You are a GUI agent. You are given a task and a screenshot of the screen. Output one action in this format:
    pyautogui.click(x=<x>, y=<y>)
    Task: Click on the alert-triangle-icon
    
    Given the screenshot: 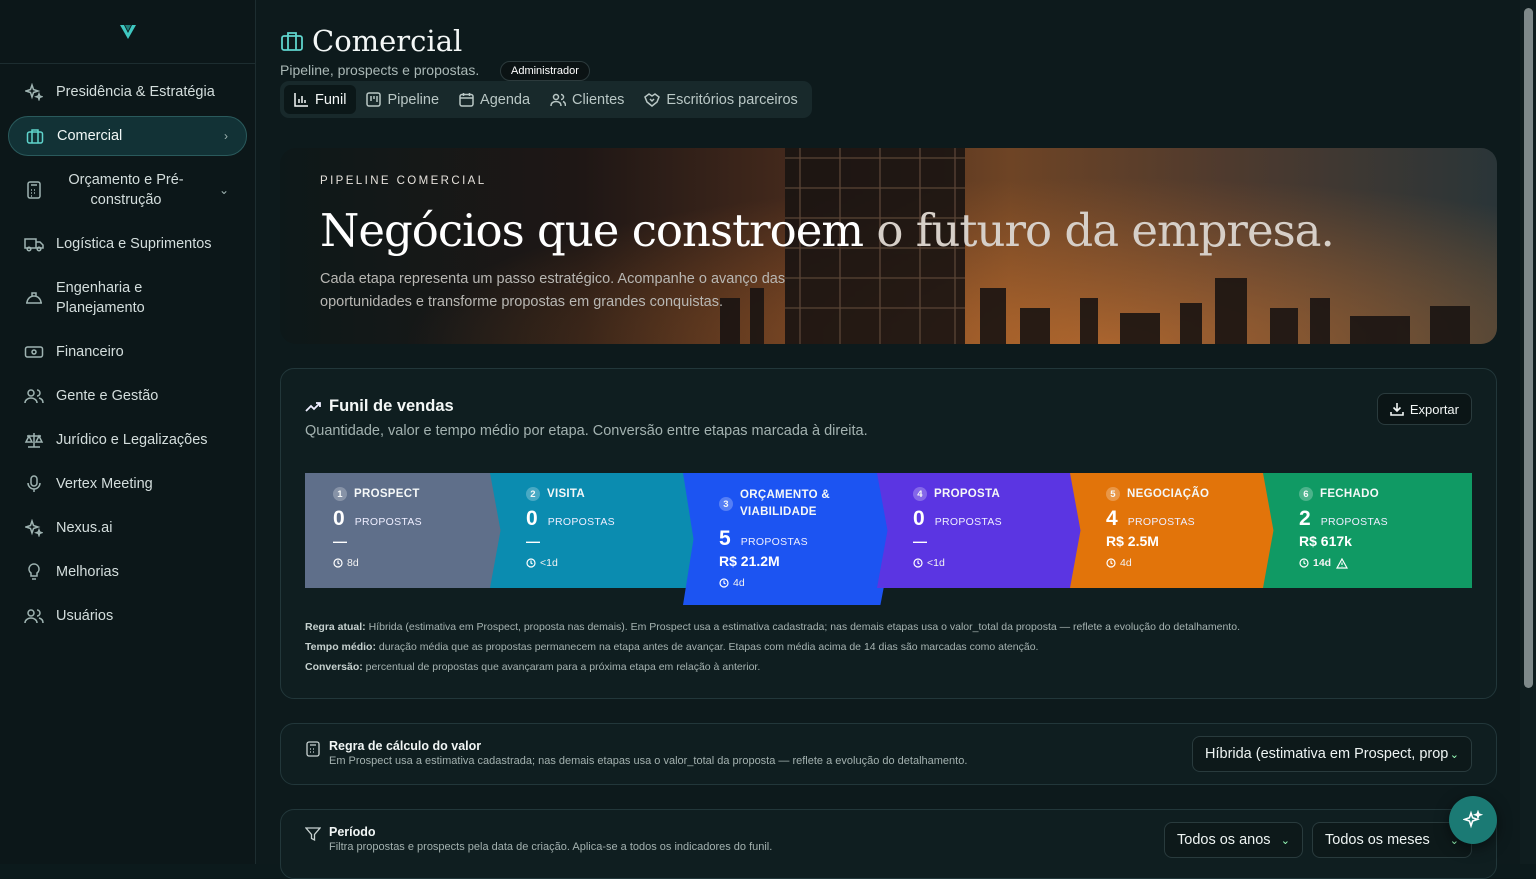 What is the action you would take?
    pyautogui.click(x=1342, y=563)
    